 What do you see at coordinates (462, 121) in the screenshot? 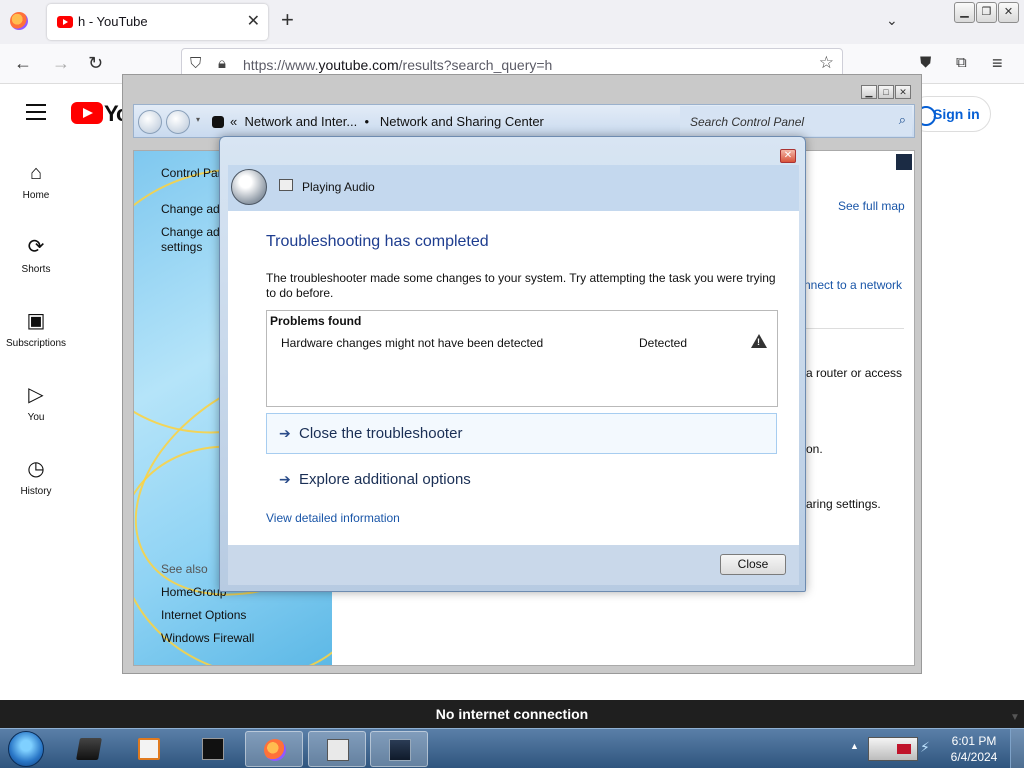
I see `breadcrumb-sharing-center: Network and Sharing Center` at bounding box center [462, 121].